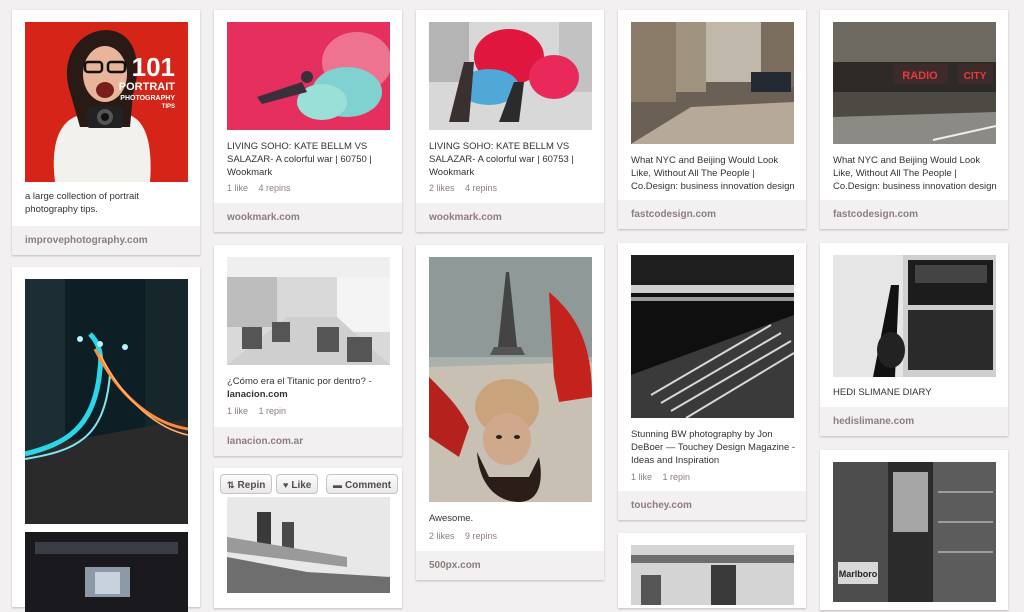 The width and height of the screenshot is (1024, 612). I want to click on image-text-line1: PORTRAIT, so click(147, 87).